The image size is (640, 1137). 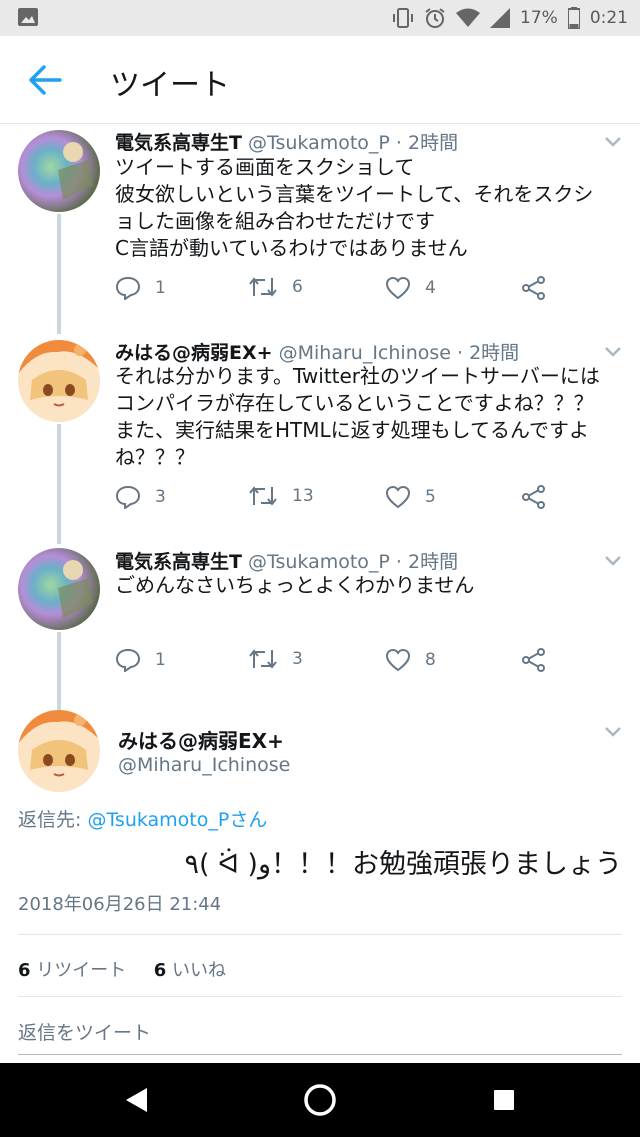 I want to click on app-bar: ツイート, so click(x=320, y=80).